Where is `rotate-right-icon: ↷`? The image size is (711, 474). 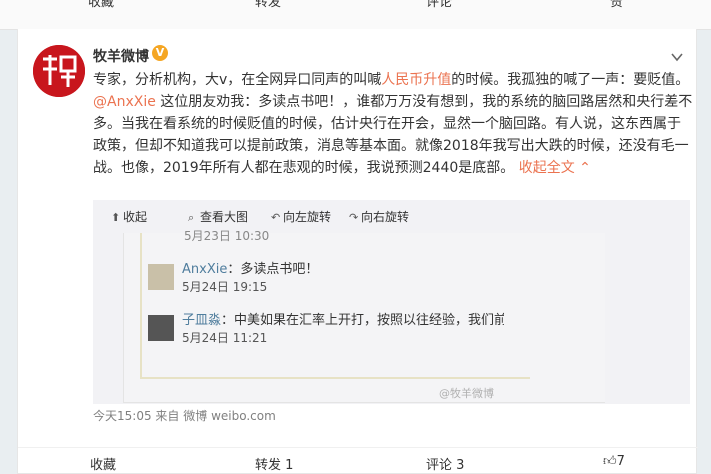
rotate-right-icon: ↷ is located at coordinates (354, 217).